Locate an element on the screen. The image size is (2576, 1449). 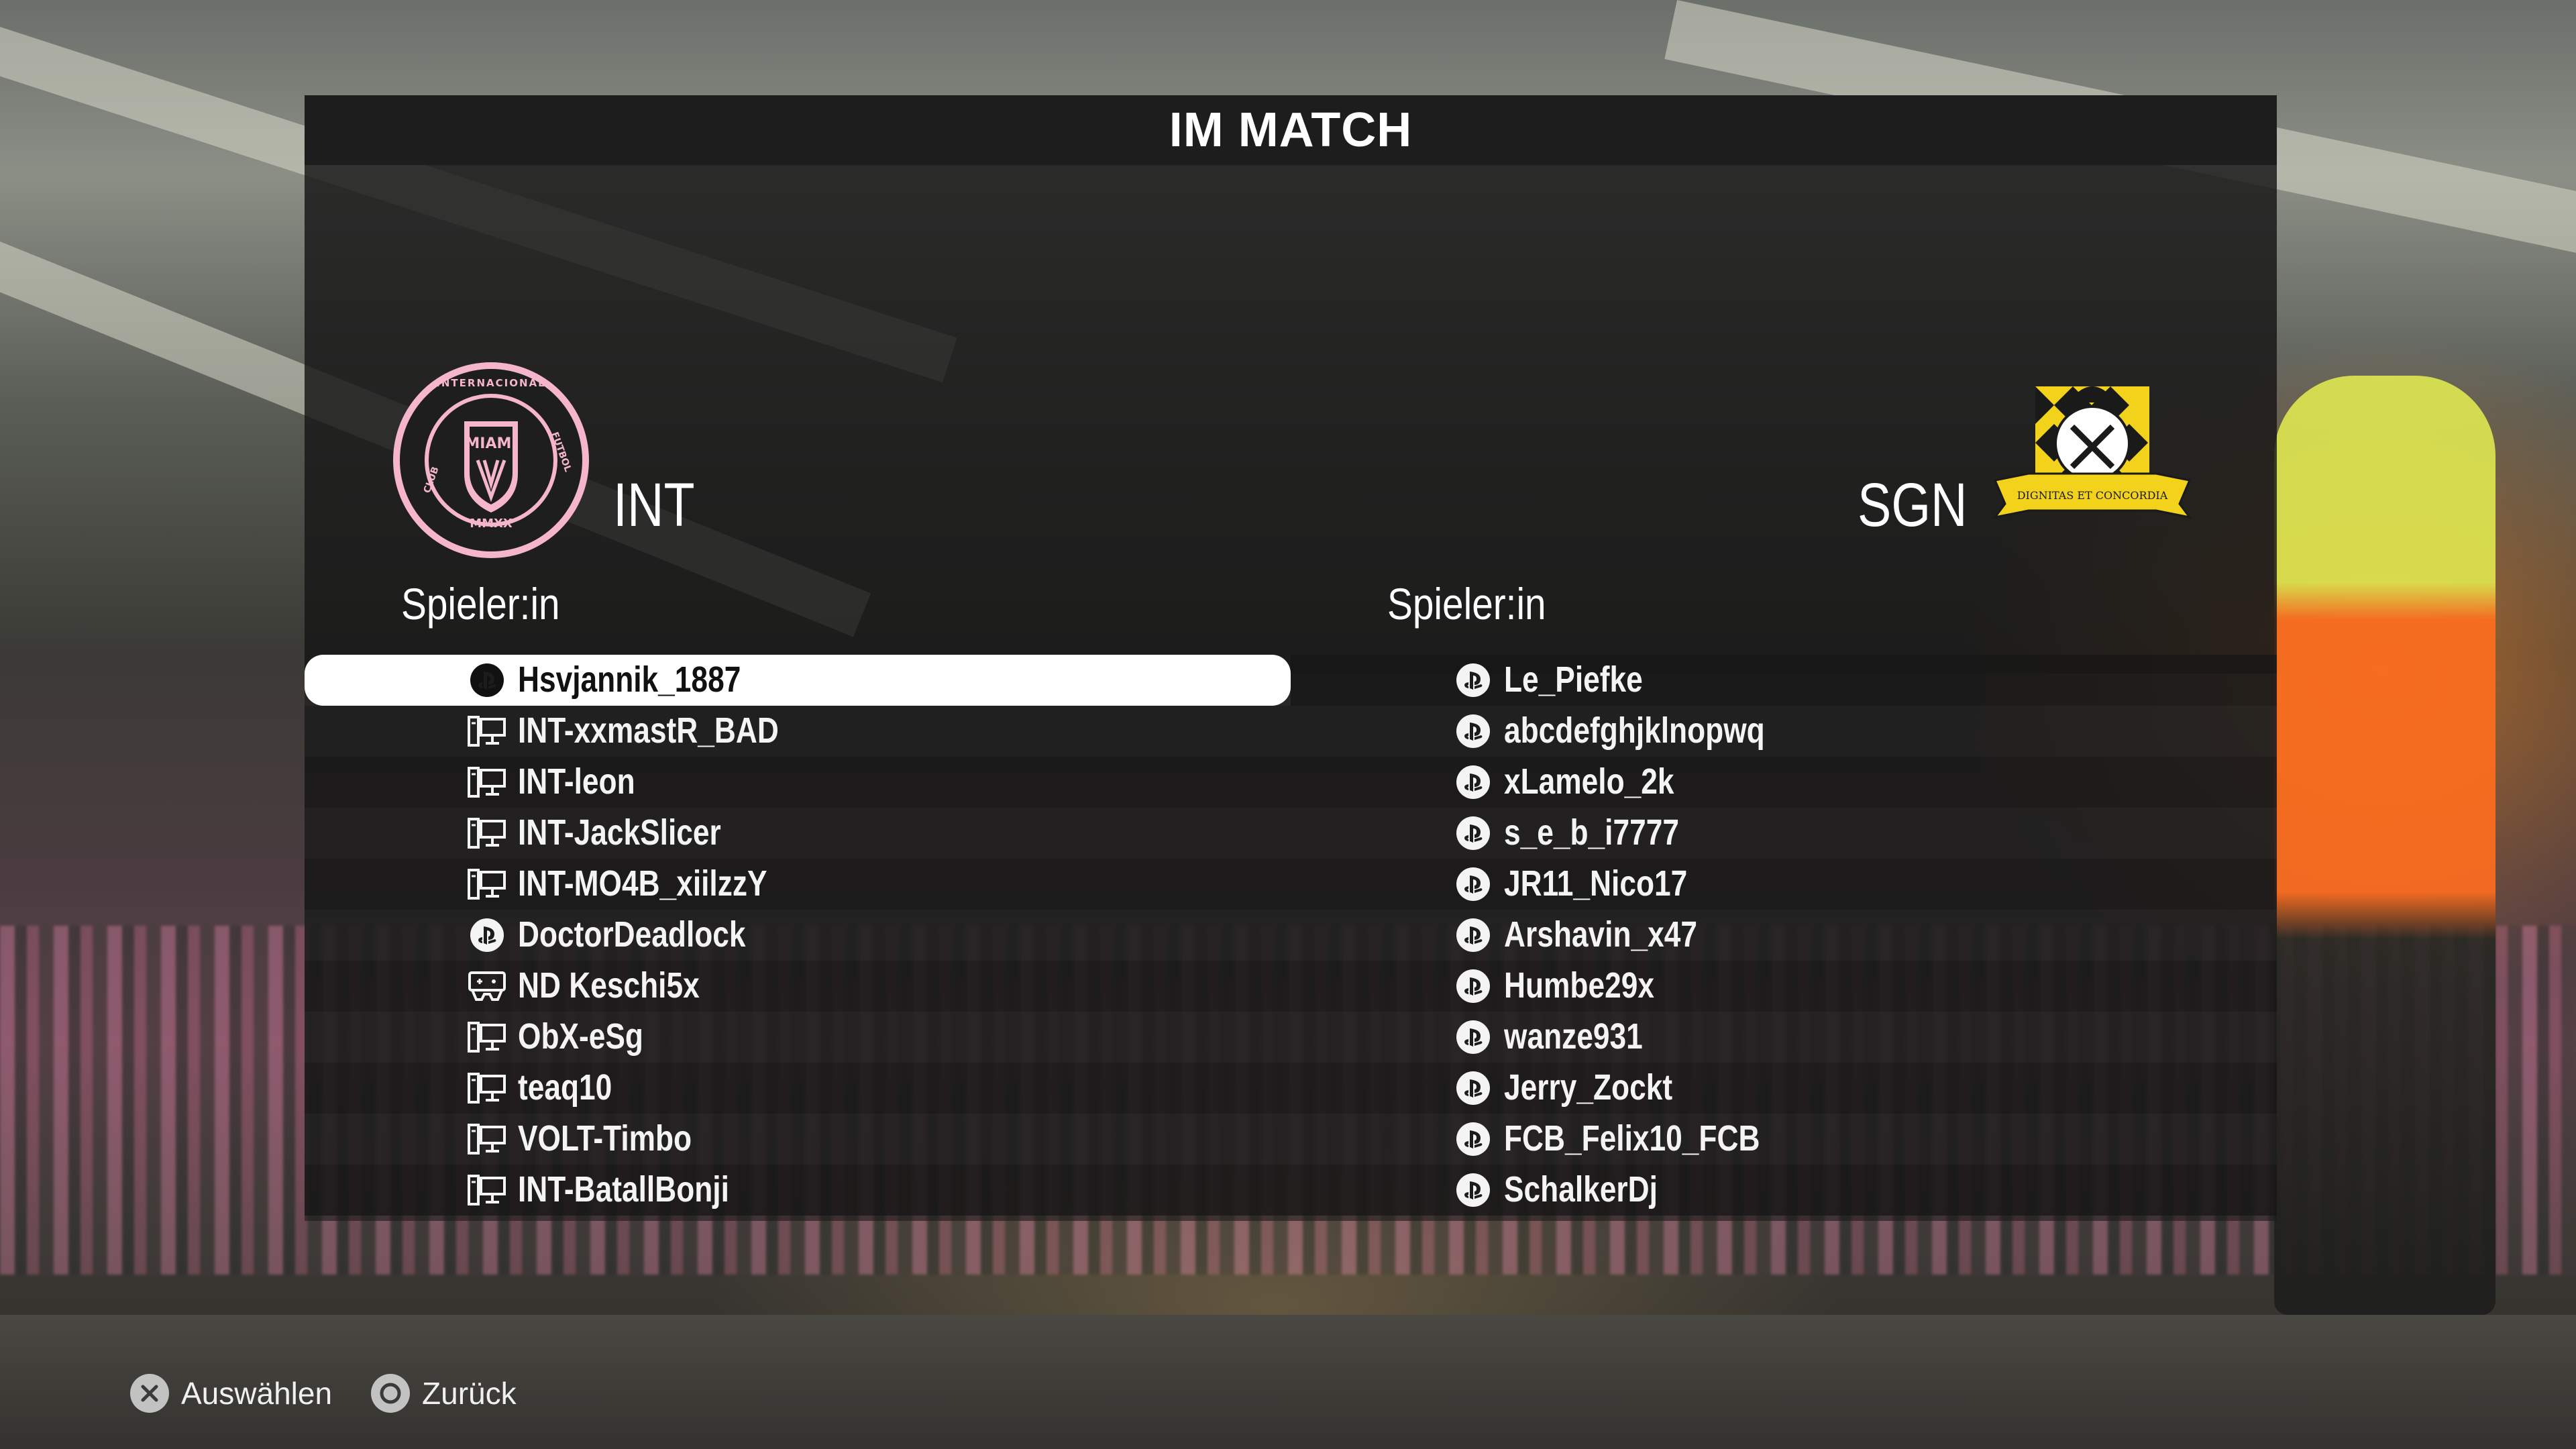
player-name: INT-leon is located at coordinates (576, 781).